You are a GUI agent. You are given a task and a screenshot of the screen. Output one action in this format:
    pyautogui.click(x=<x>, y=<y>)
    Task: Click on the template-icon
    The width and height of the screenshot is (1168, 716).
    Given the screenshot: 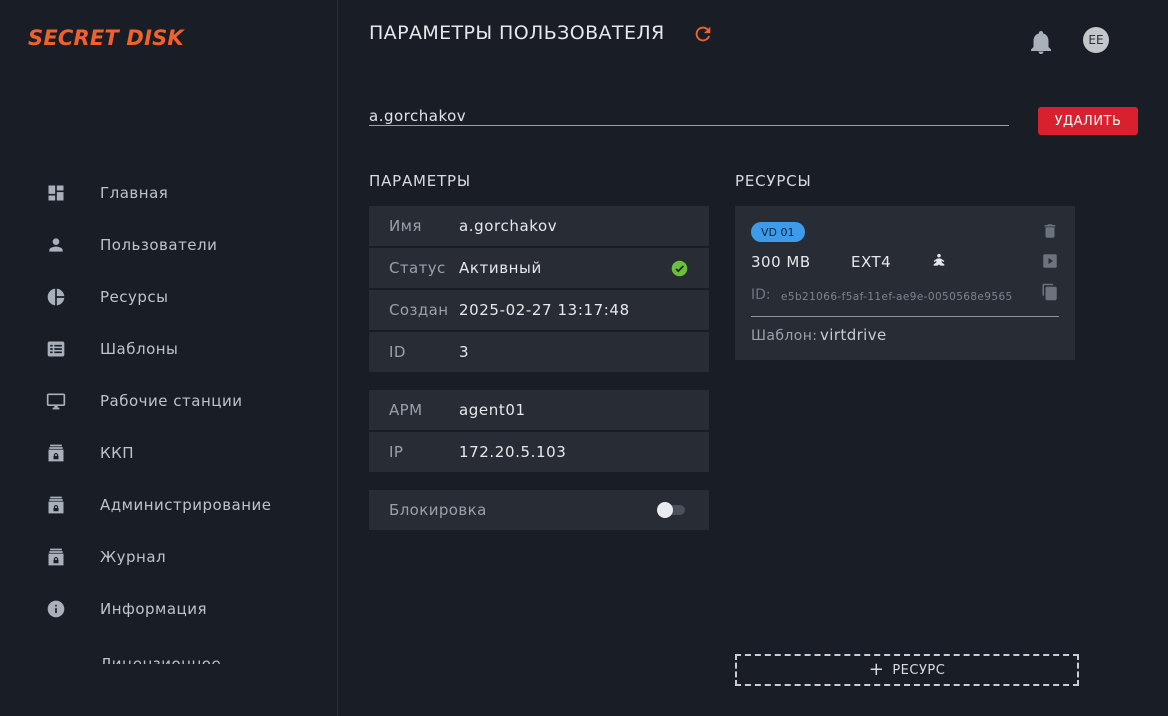 What is the action you would take?
    pyautogui.click(x=56, y=349)
    